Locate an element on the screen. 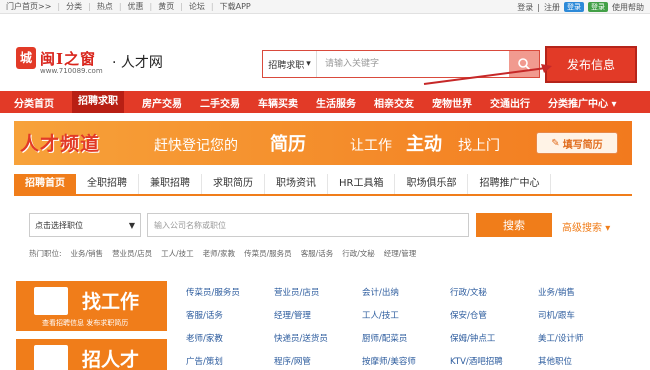  topbar-link-forum: 论坛 is located at coordinates (197, 6).